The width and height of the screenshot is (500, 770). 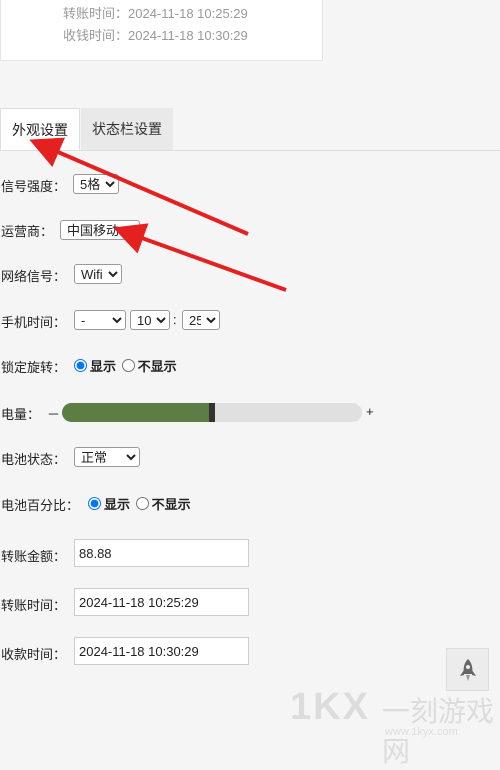 I want to click on lock-rotation-show-option: 显示, so click(x=95, y=365).